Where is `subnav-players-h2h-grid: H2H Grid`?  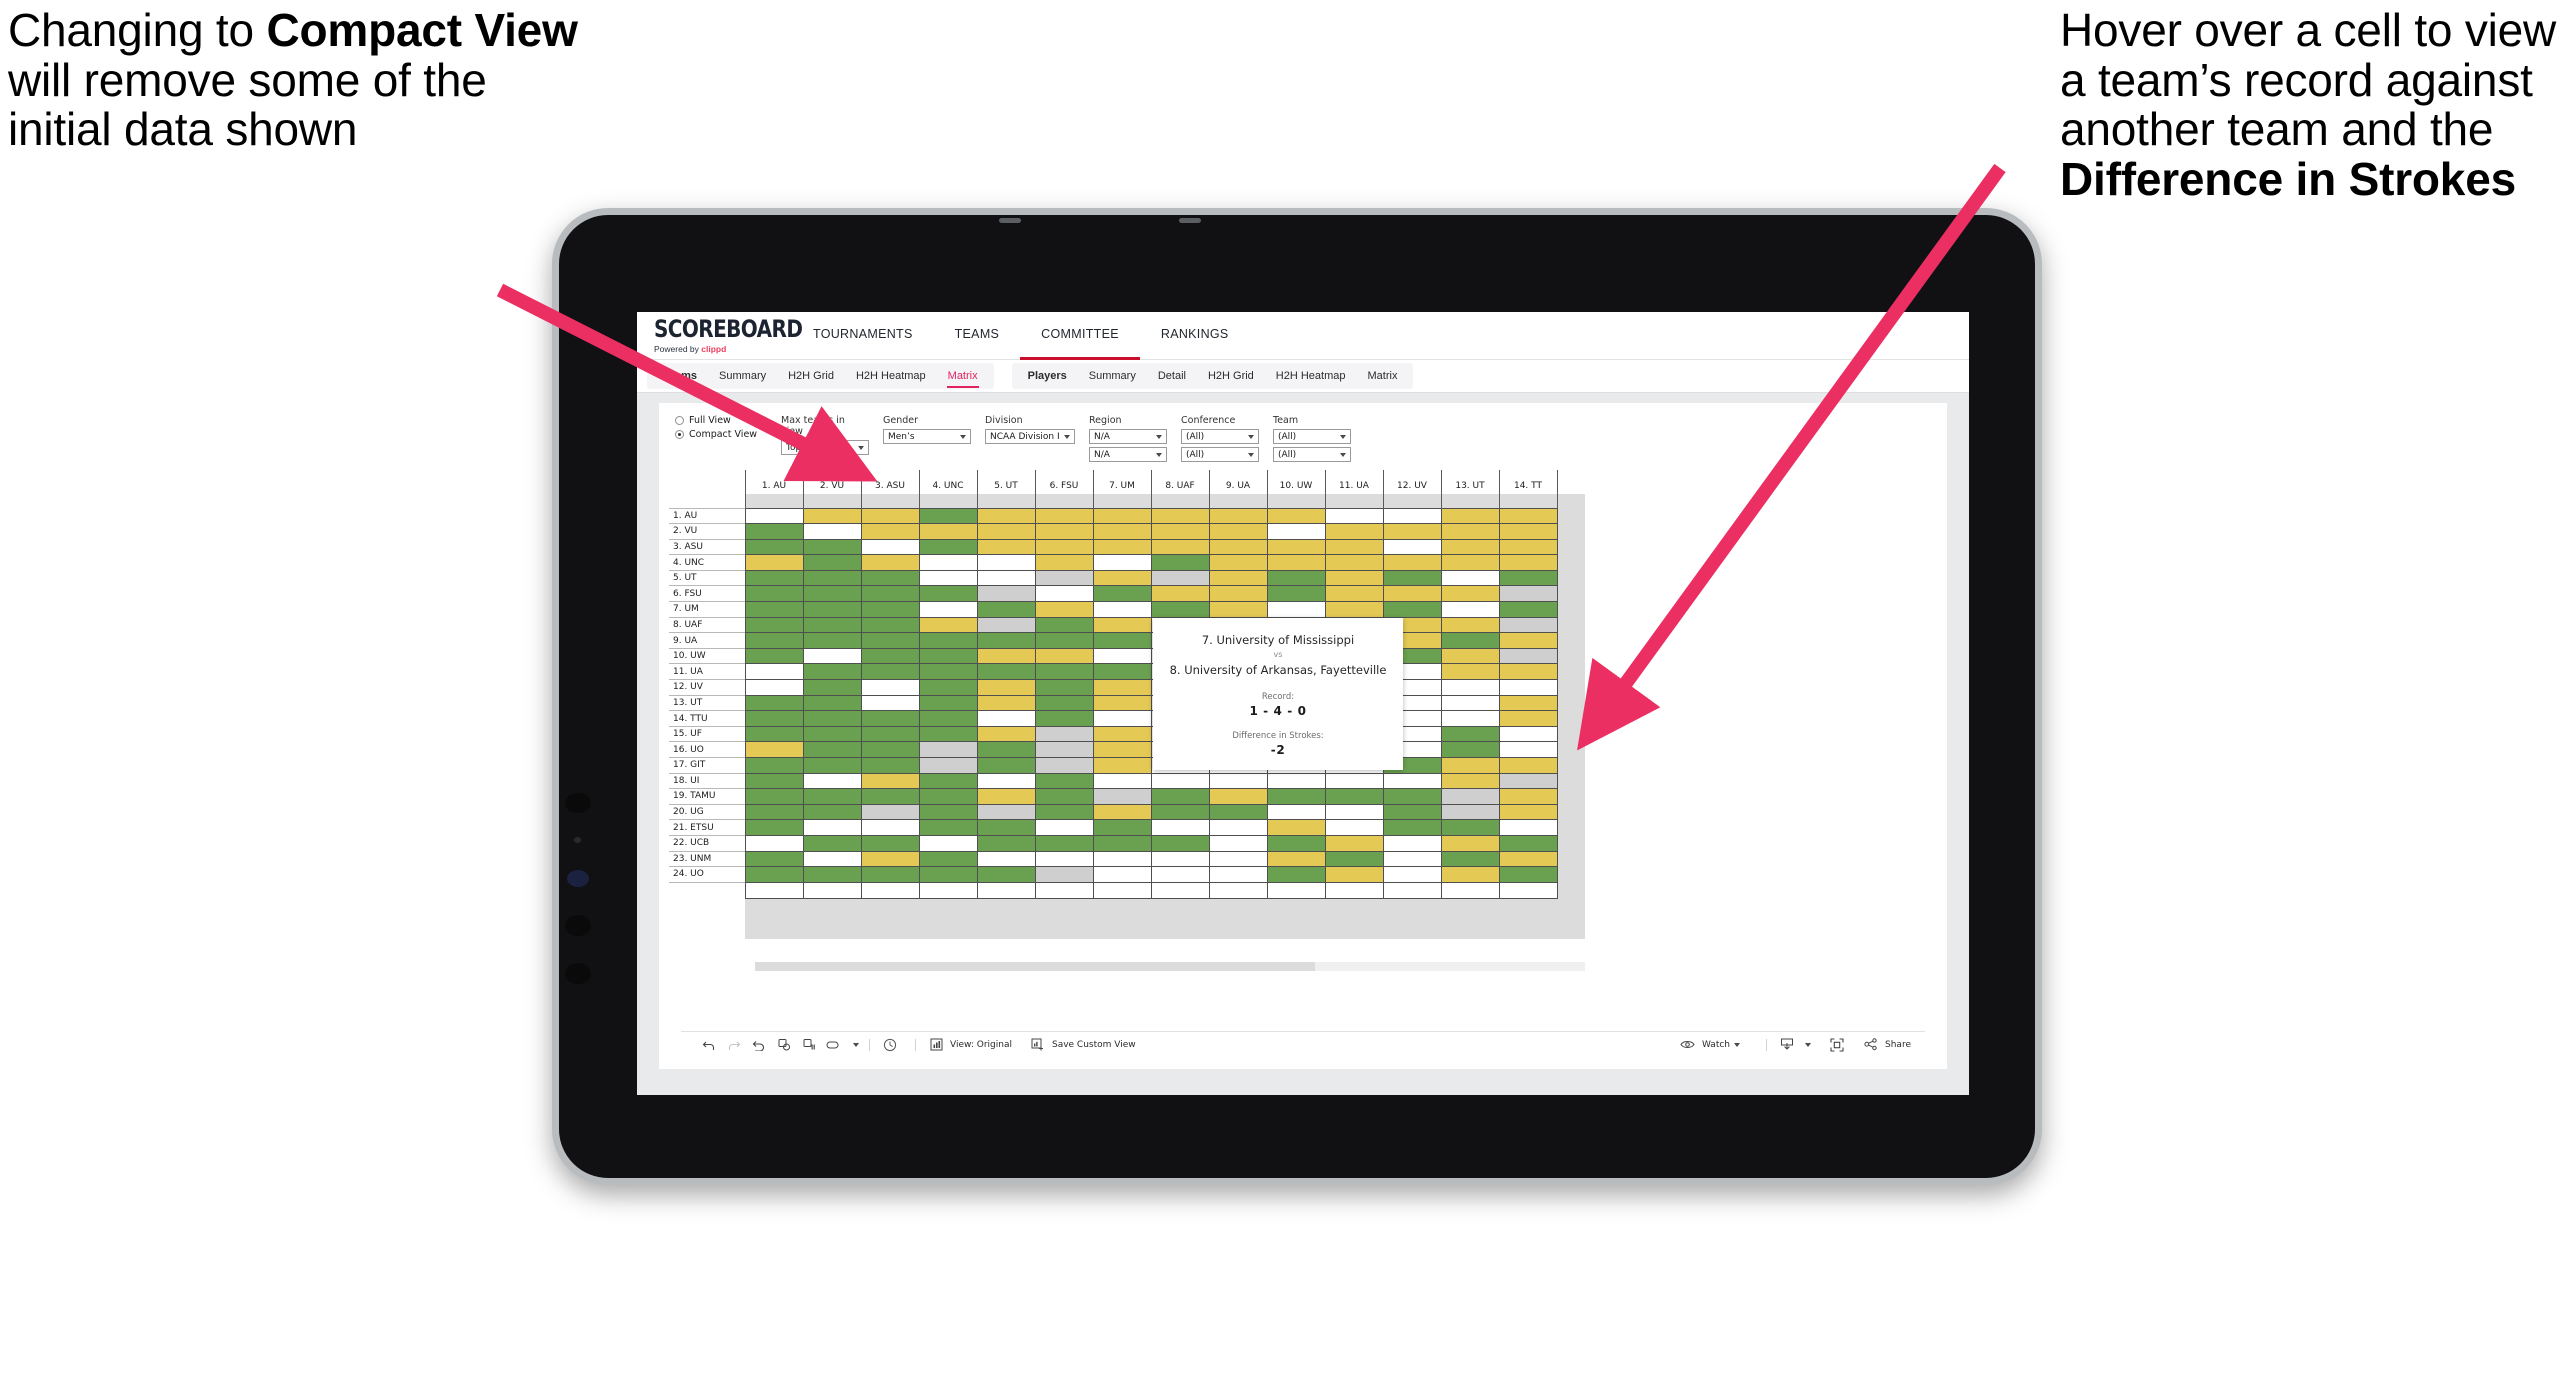 subnav-players-h2h-grid: H2H Grid is located at coordinates (1231, 376).